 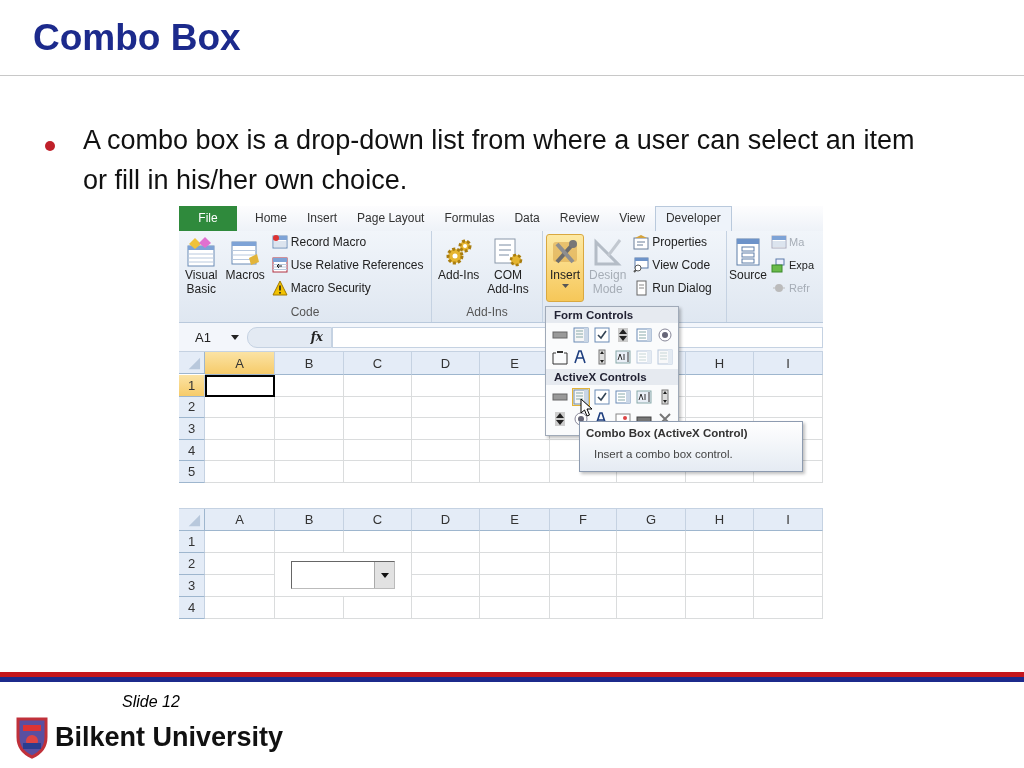 What do you see at coordinates (527, 218) in the screenshot?
I see `ribbon-tab: Data` at bounding box center [527, 218].